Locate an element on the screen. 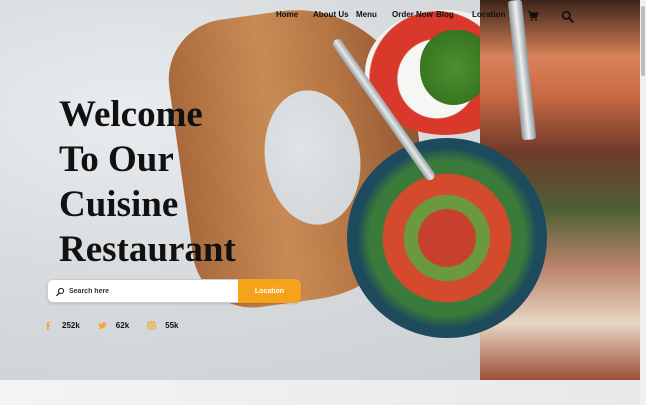 The image size is (646, 405). nav-location: Location is located at coordinates (488, 14).